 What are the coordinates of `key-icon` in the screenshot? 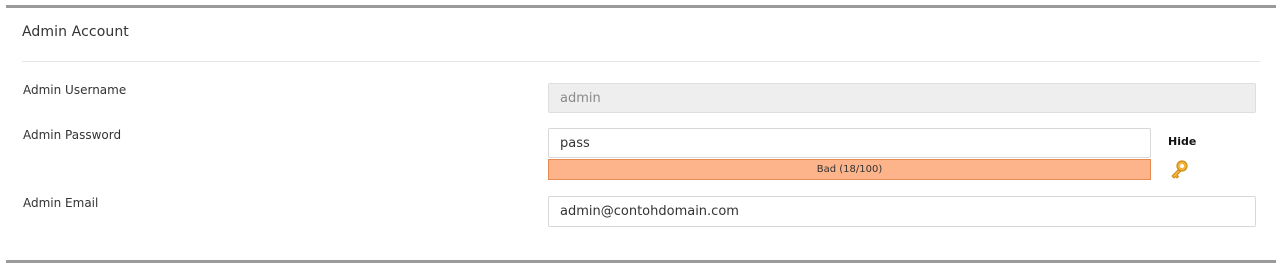 It's located at (1179, 169).